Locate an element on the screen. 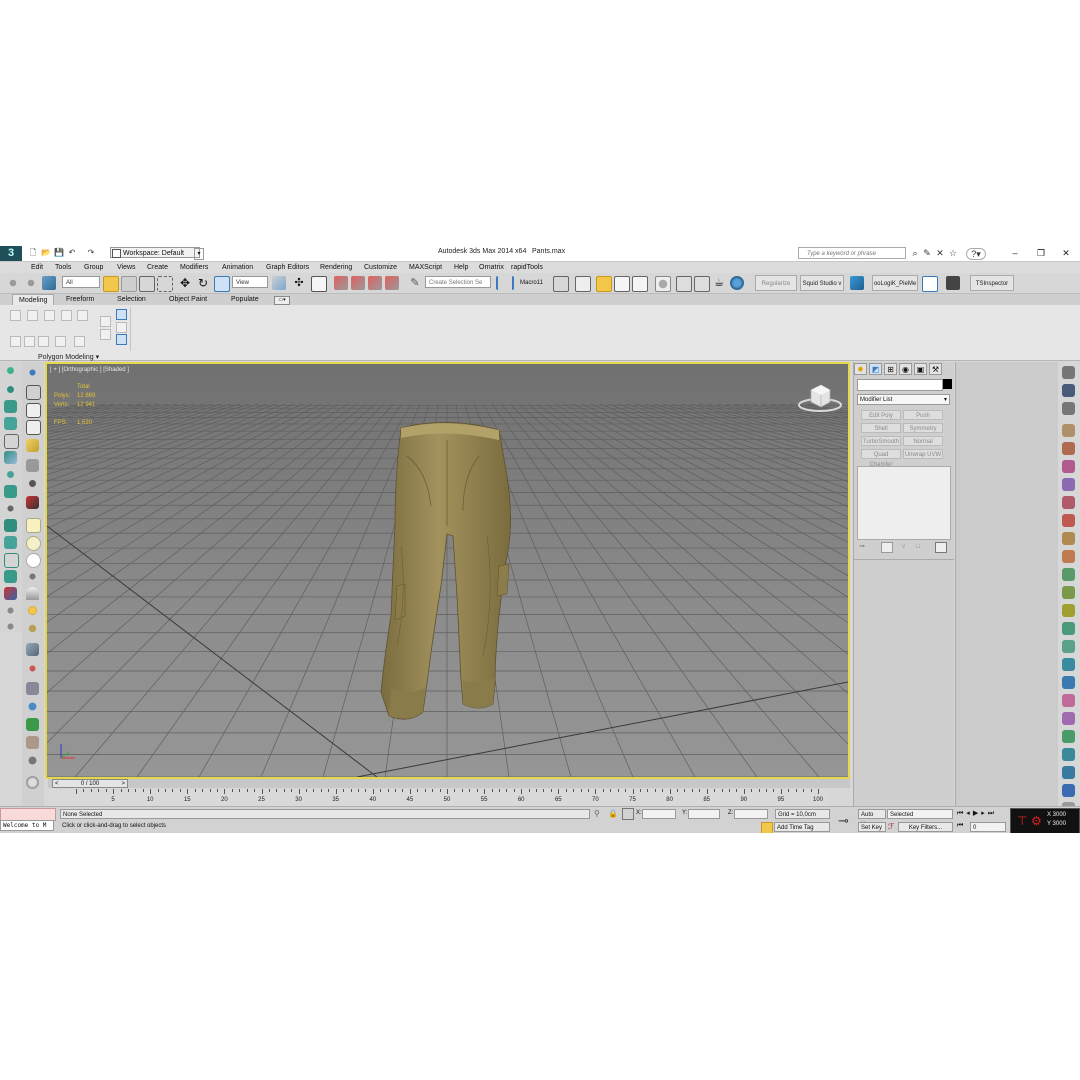 The width and height of the screenshot is (1080, 1080). binoculars-icon: ⌕ is located at coordinates (915, 253).